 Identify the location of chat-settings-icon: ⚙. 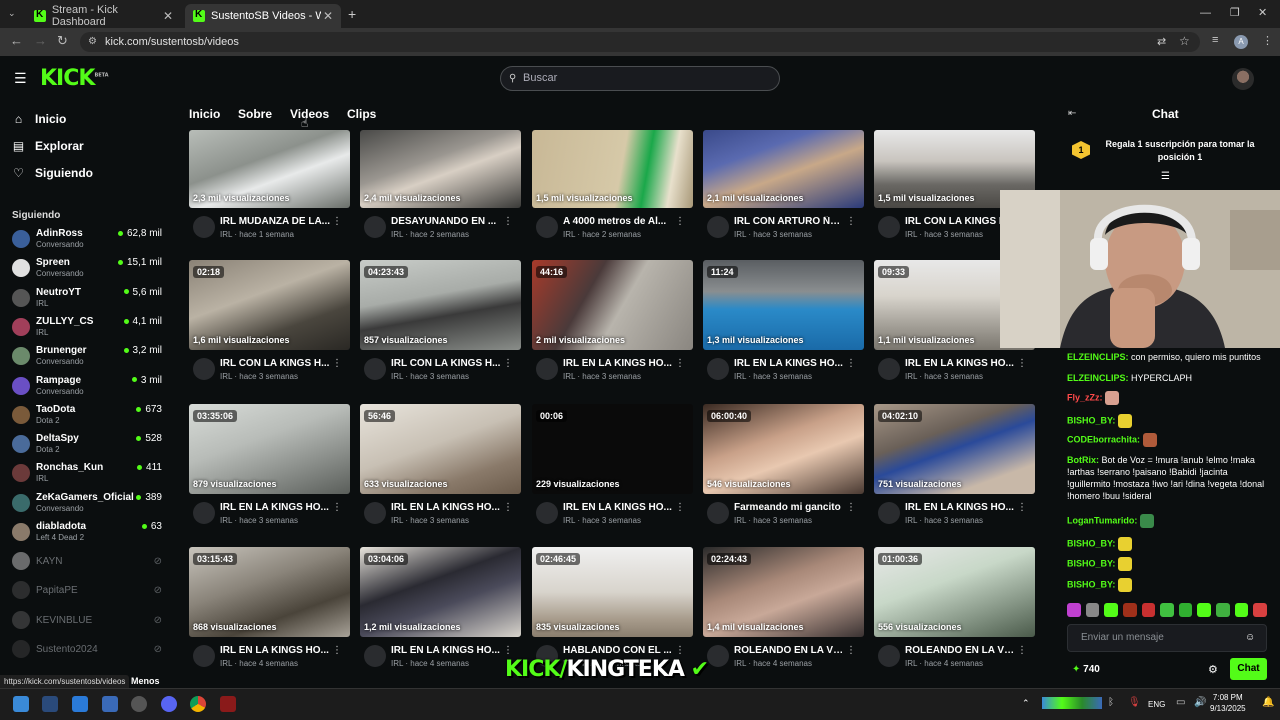
(1213, 669).